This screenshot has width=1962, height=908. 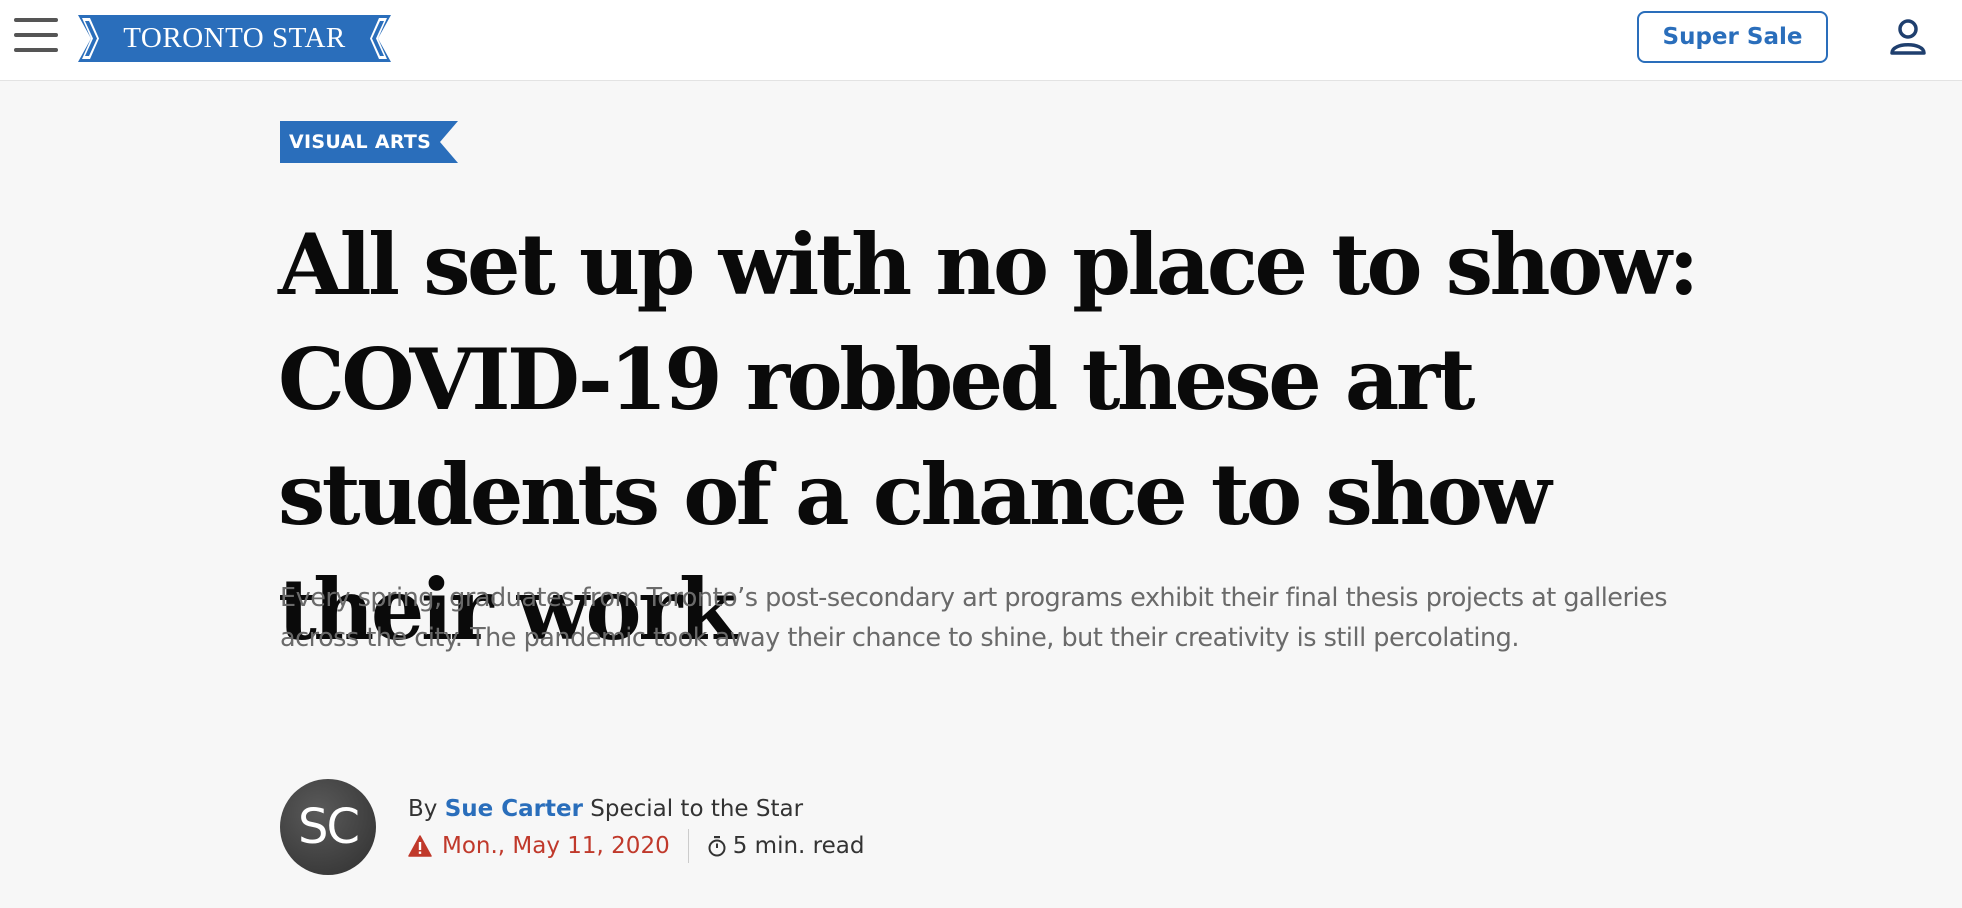 I want to click on author-affiliation: Special to the Star, so click(x=697, y=809).